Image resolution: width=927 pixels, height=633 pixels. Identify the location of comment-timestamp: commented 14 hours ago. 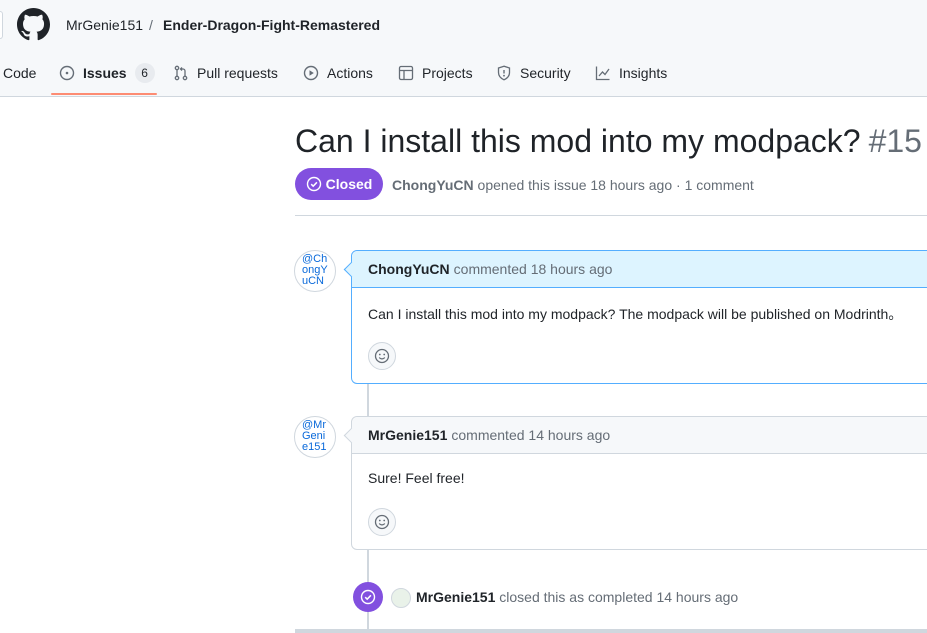
(531, 435).